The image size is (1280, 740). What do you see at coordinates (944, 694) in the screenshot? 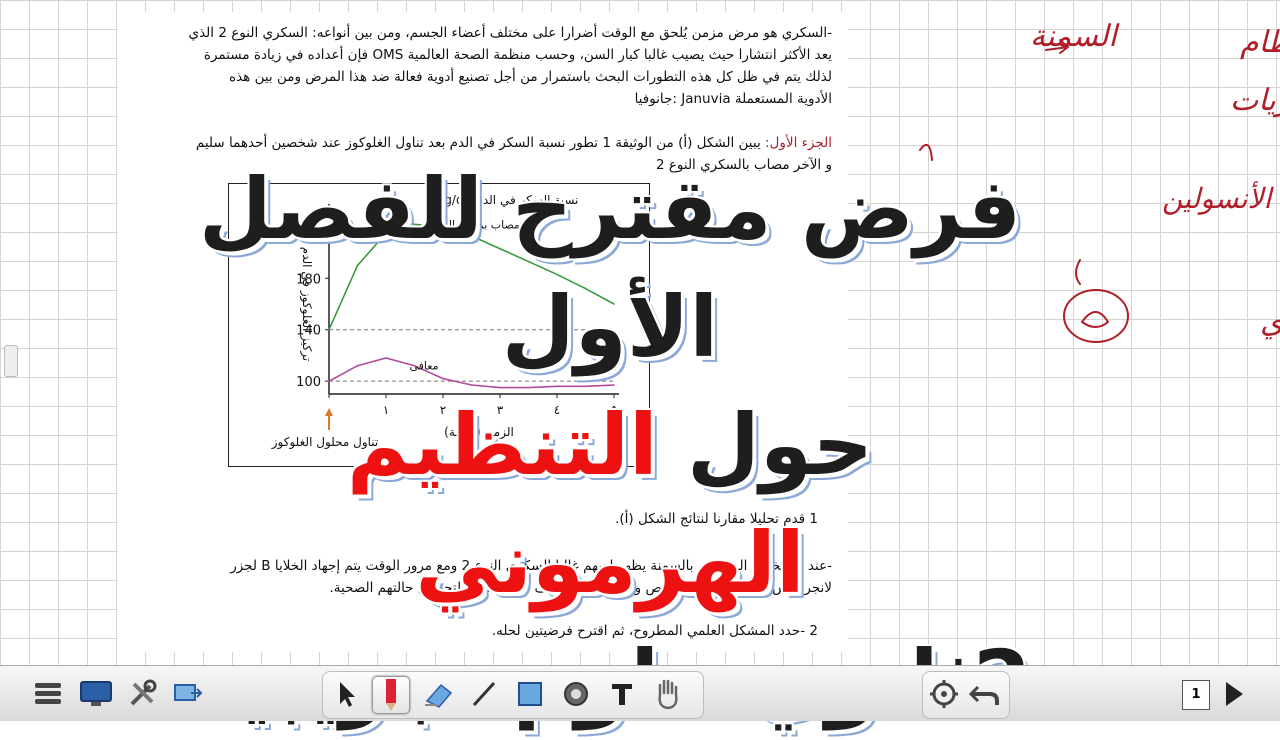
I see `settings-icon` at bounding box center [944, 694].